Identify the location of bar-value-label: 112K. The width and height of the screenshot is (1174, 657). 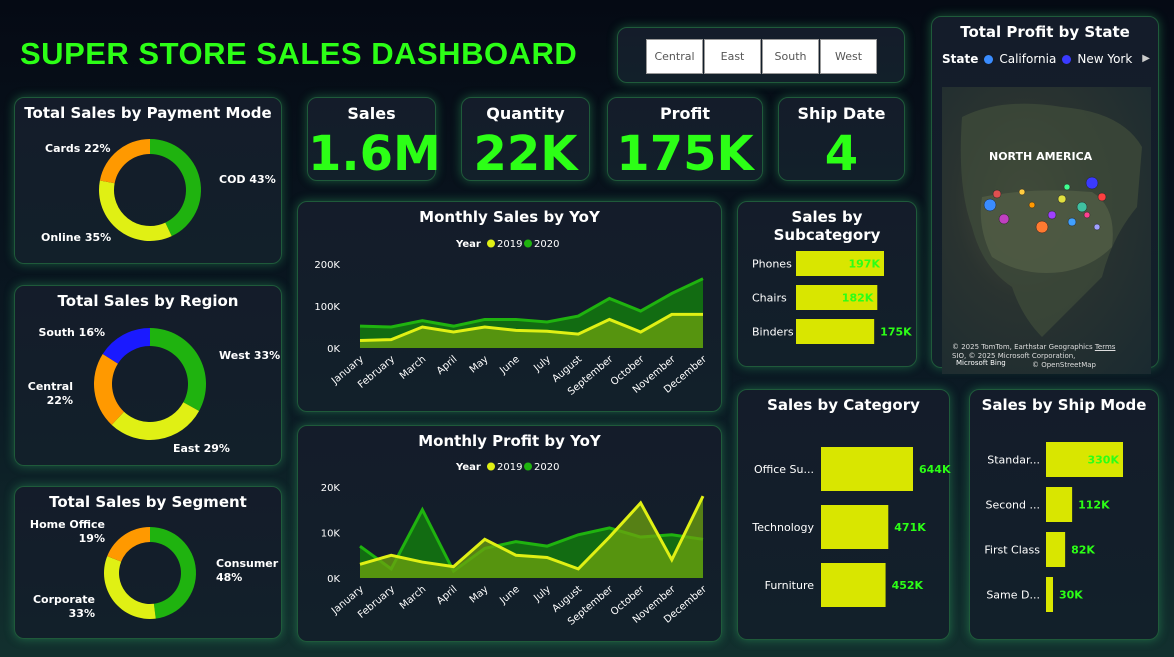
(1094, 505).